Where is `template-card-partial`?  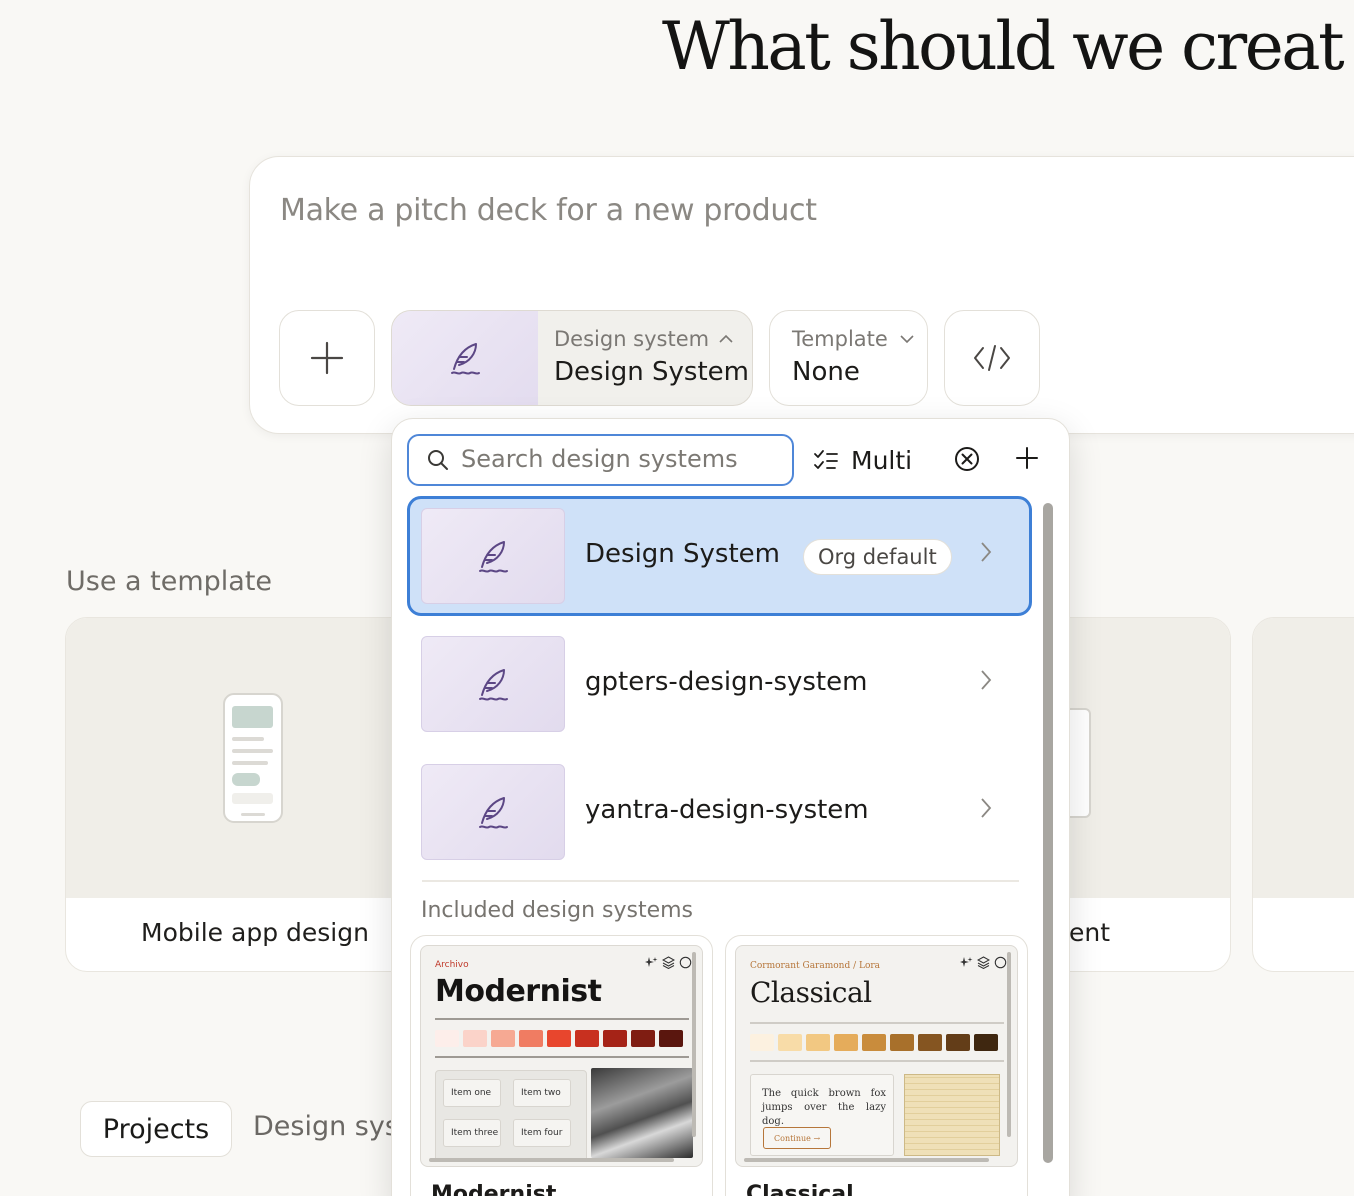
template-card-partial is located at coordinates (1303, 794).